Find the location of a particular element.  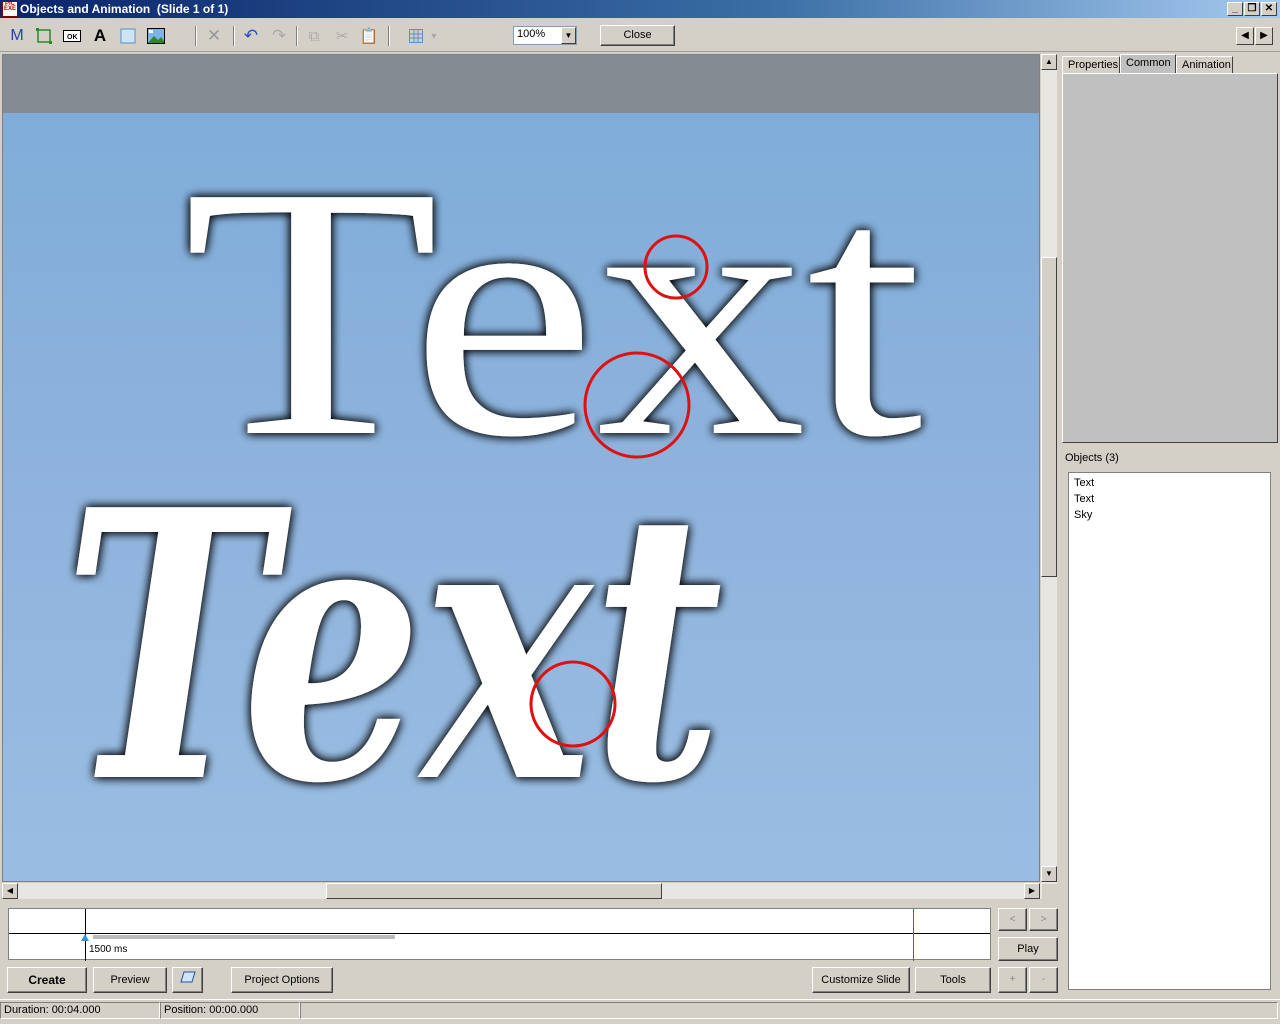

add-rectangle-icon is located at coordinates (44, 36).